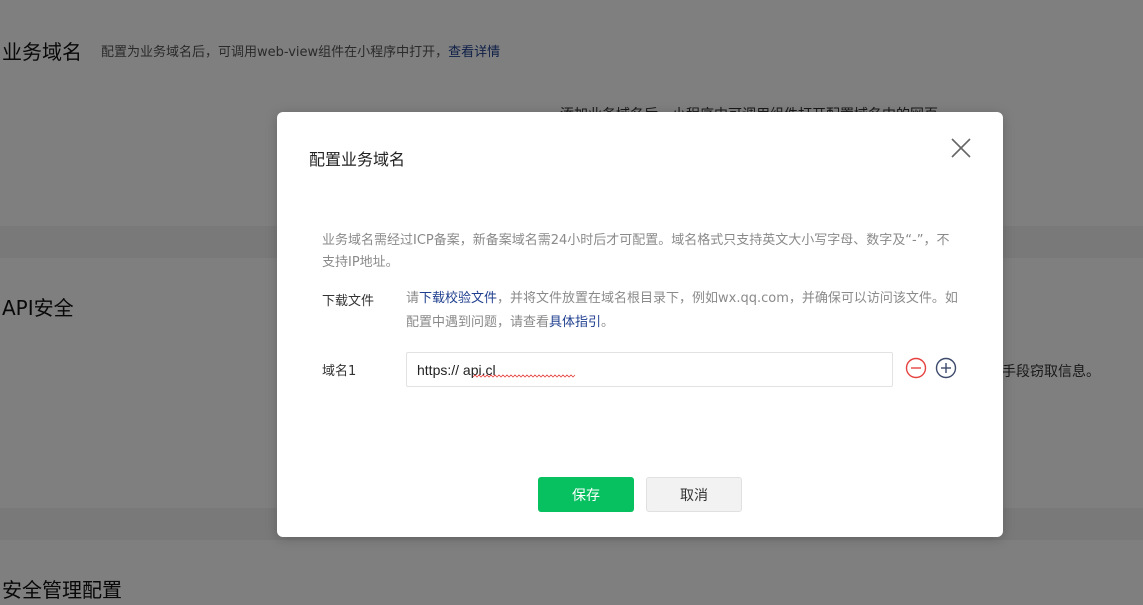 The height and width of the screenshot is (605, 1143). What do you see at coordinates (339, 371) in the screenshot?
I see `domain-1-label: 域名1` at bounding box center [339, 371].